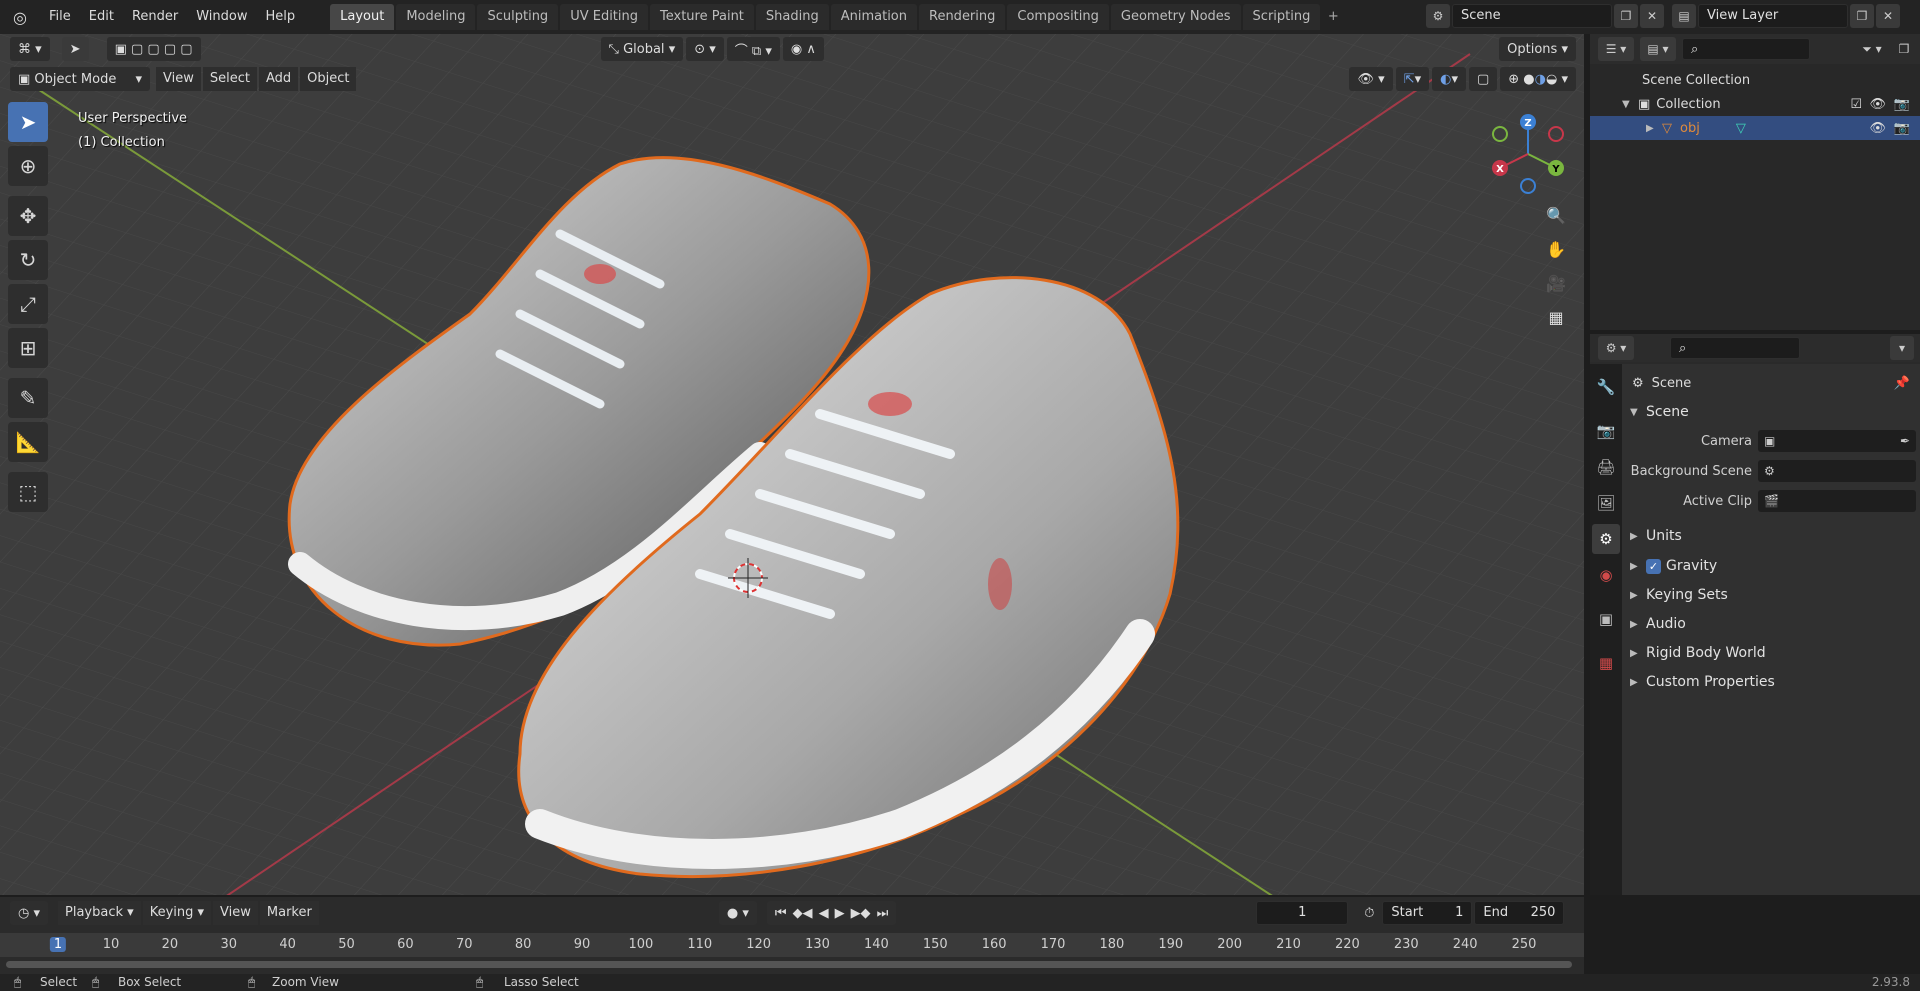  I want to click on panel-scene-header: ▼ Scene, so click(1771, 412).